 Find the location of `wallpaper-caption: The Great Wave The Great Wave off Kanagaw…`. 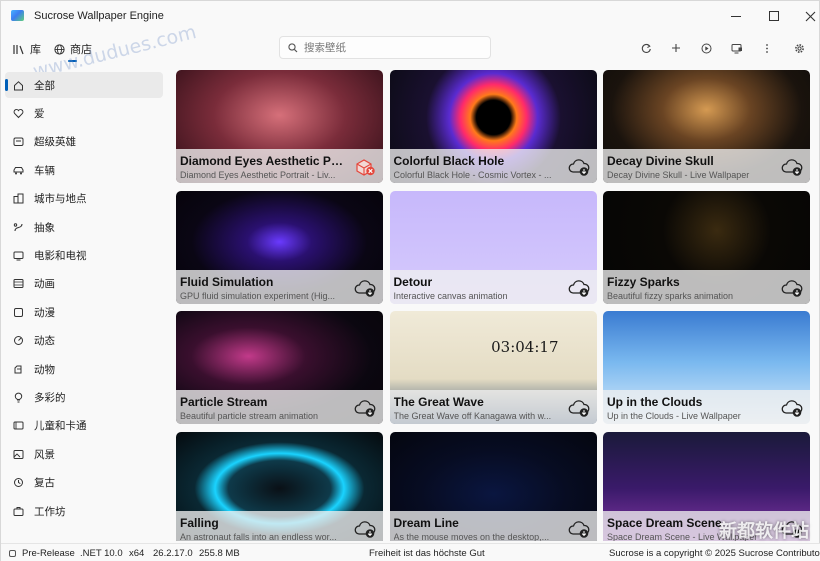

wallpaper-caption: The Great Wave The Great Wave off Kanagaw… is located at coordinates (493, 407).